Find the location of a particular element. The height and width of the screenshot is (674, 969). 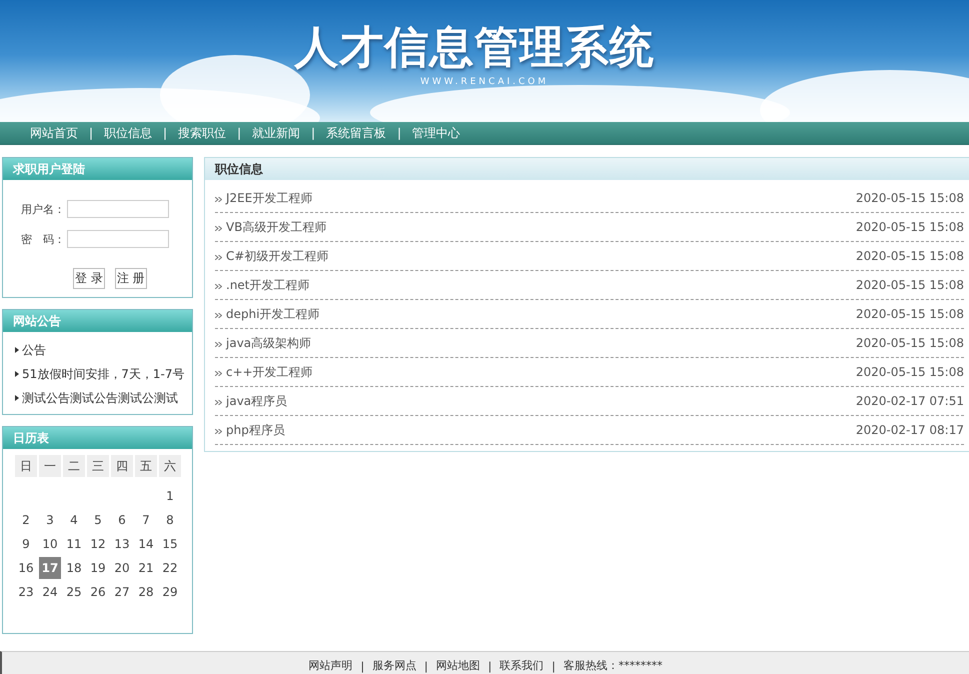

nav-link: 网站首页 is located at coordinates (54, 133).